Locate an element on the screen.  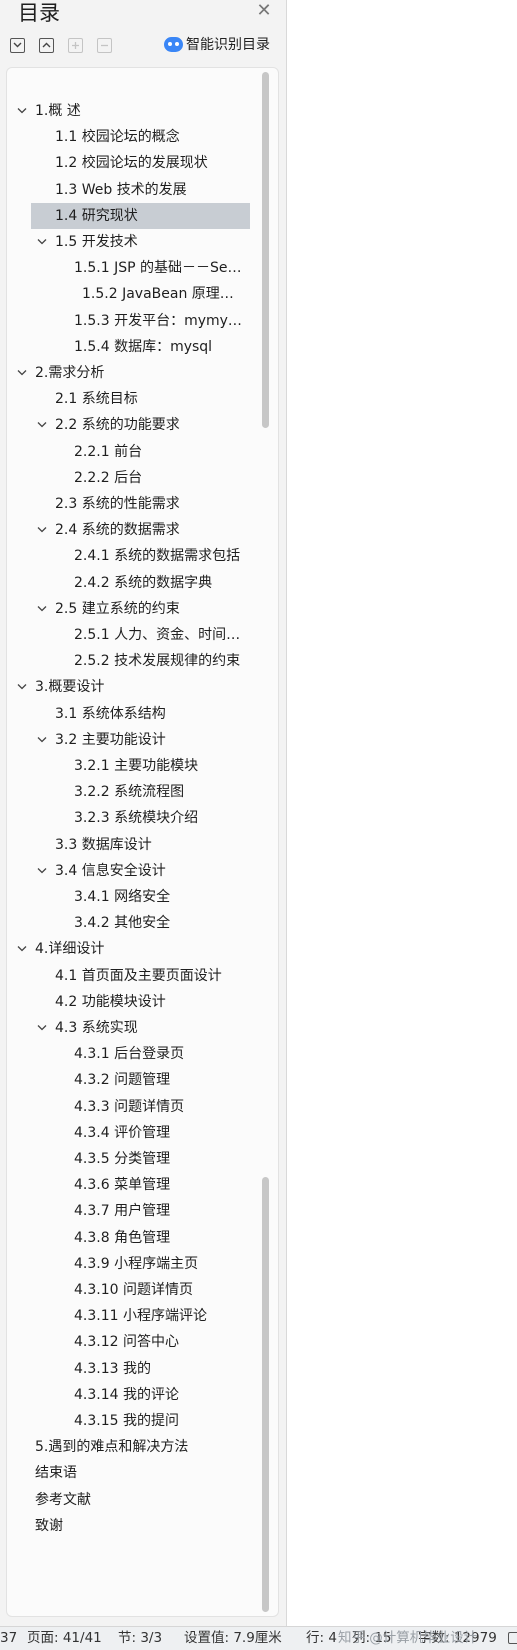
toc-item: 1.3 Web 技术的发展 is located at coordinates (132, 190).